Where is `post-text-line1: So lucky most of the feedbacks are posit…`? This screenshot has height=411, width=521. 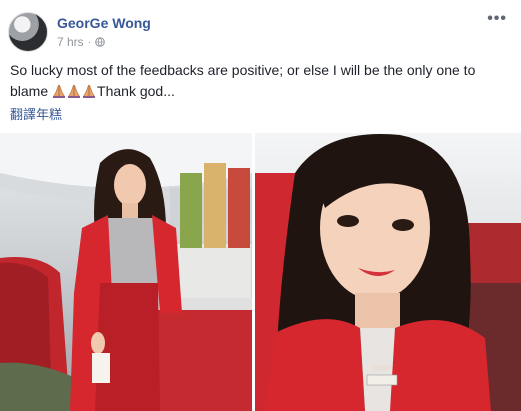
post-text-line1: So lucky most of the feedbacks are posit… is located at coordinates (243, 70).